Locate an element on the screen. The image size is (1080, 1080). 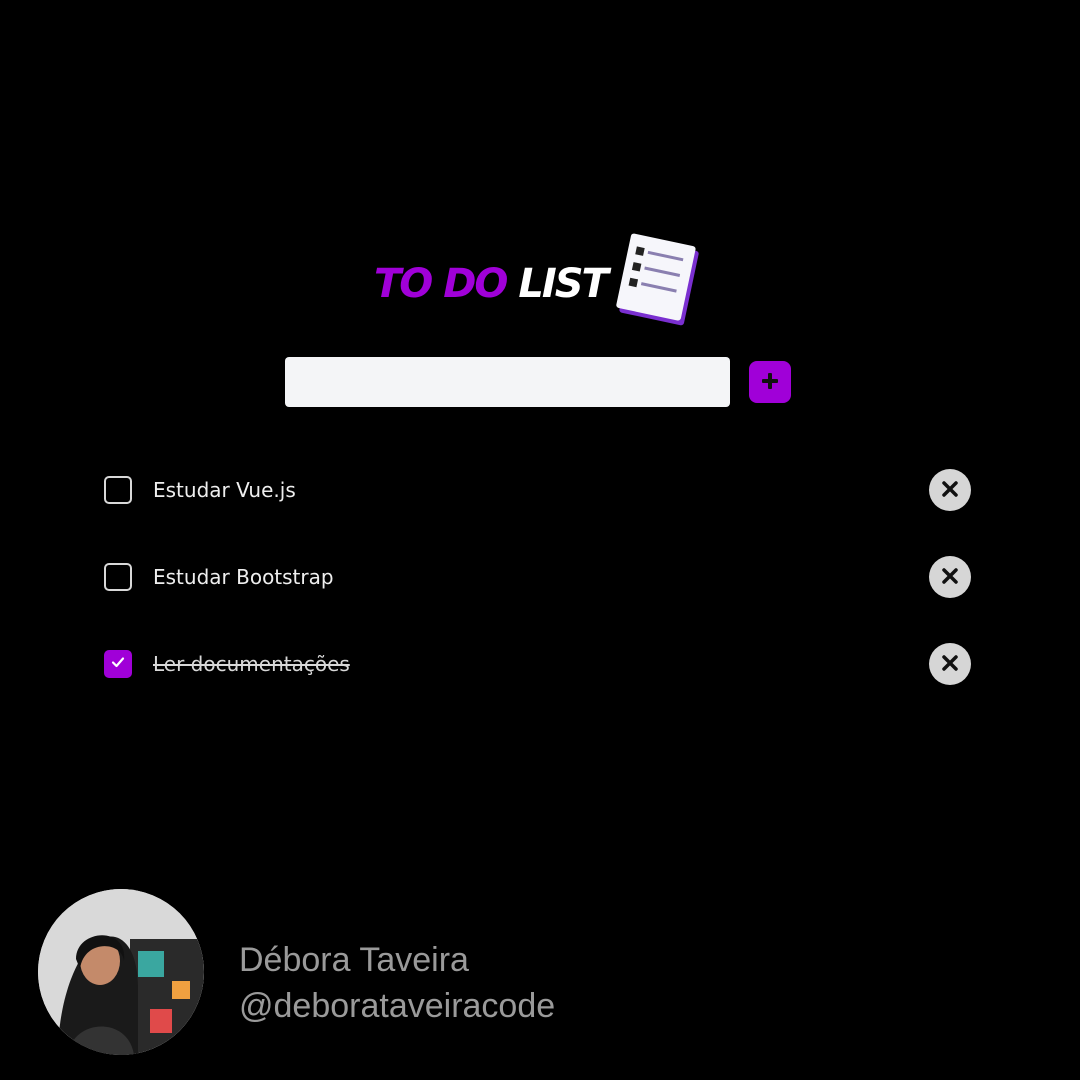
app-header: TO DO LIST is located at coordinates (536, 282).